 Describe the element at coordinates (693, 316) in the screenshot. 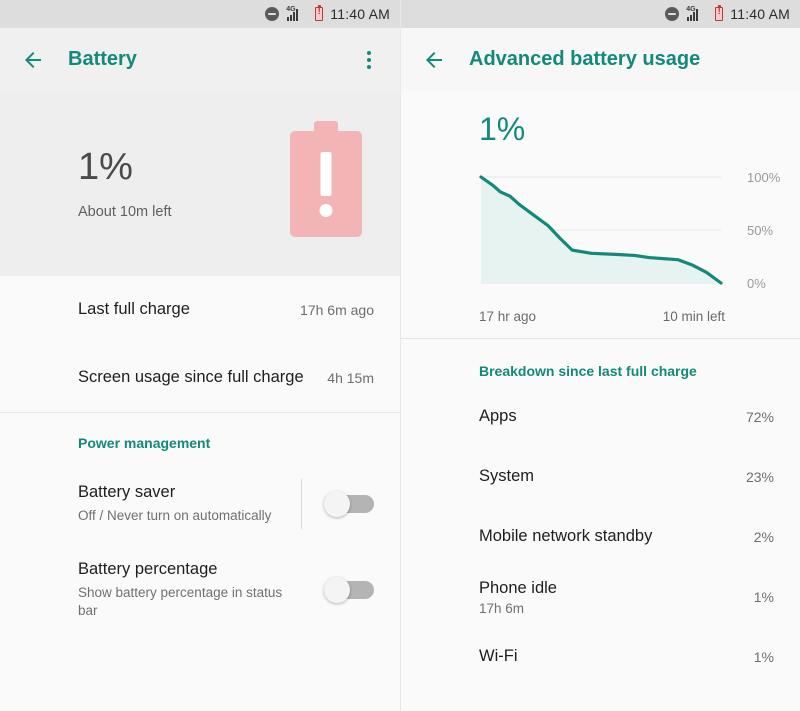

I see `chart-x-label-end: 10 min left` at that location.